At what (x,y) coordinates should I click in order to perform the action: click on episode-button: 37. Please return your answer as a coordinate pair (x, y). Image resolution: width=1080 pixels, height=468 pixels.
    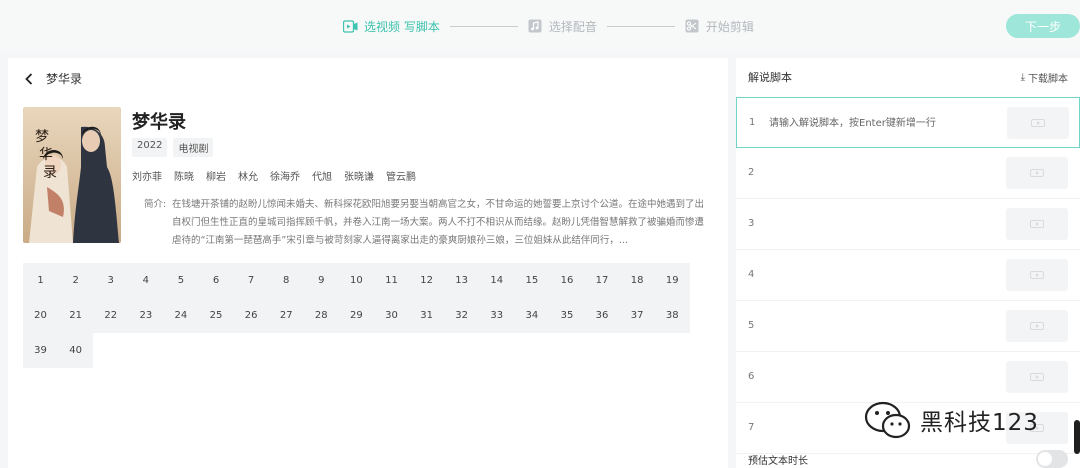
    Looking at the image, I should click on (637, 315).